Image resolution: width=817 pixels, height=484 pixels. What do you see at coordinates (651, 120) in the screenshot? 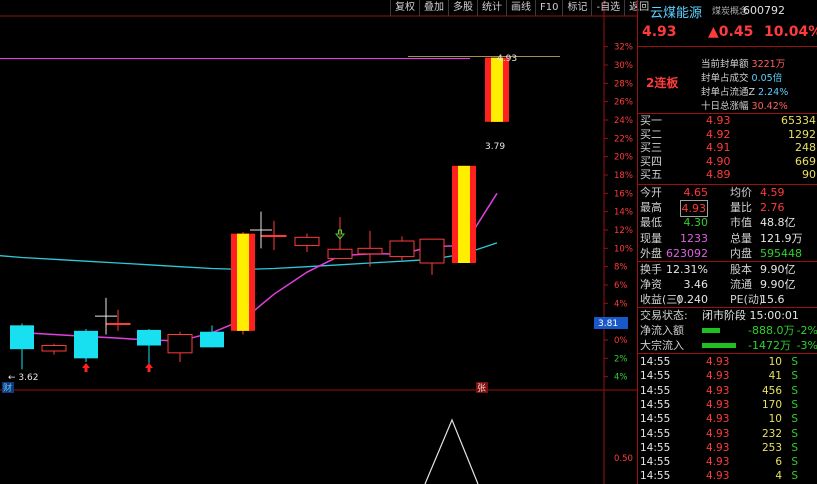
I see `order-label: 买一` at bounding box center [651, 120].